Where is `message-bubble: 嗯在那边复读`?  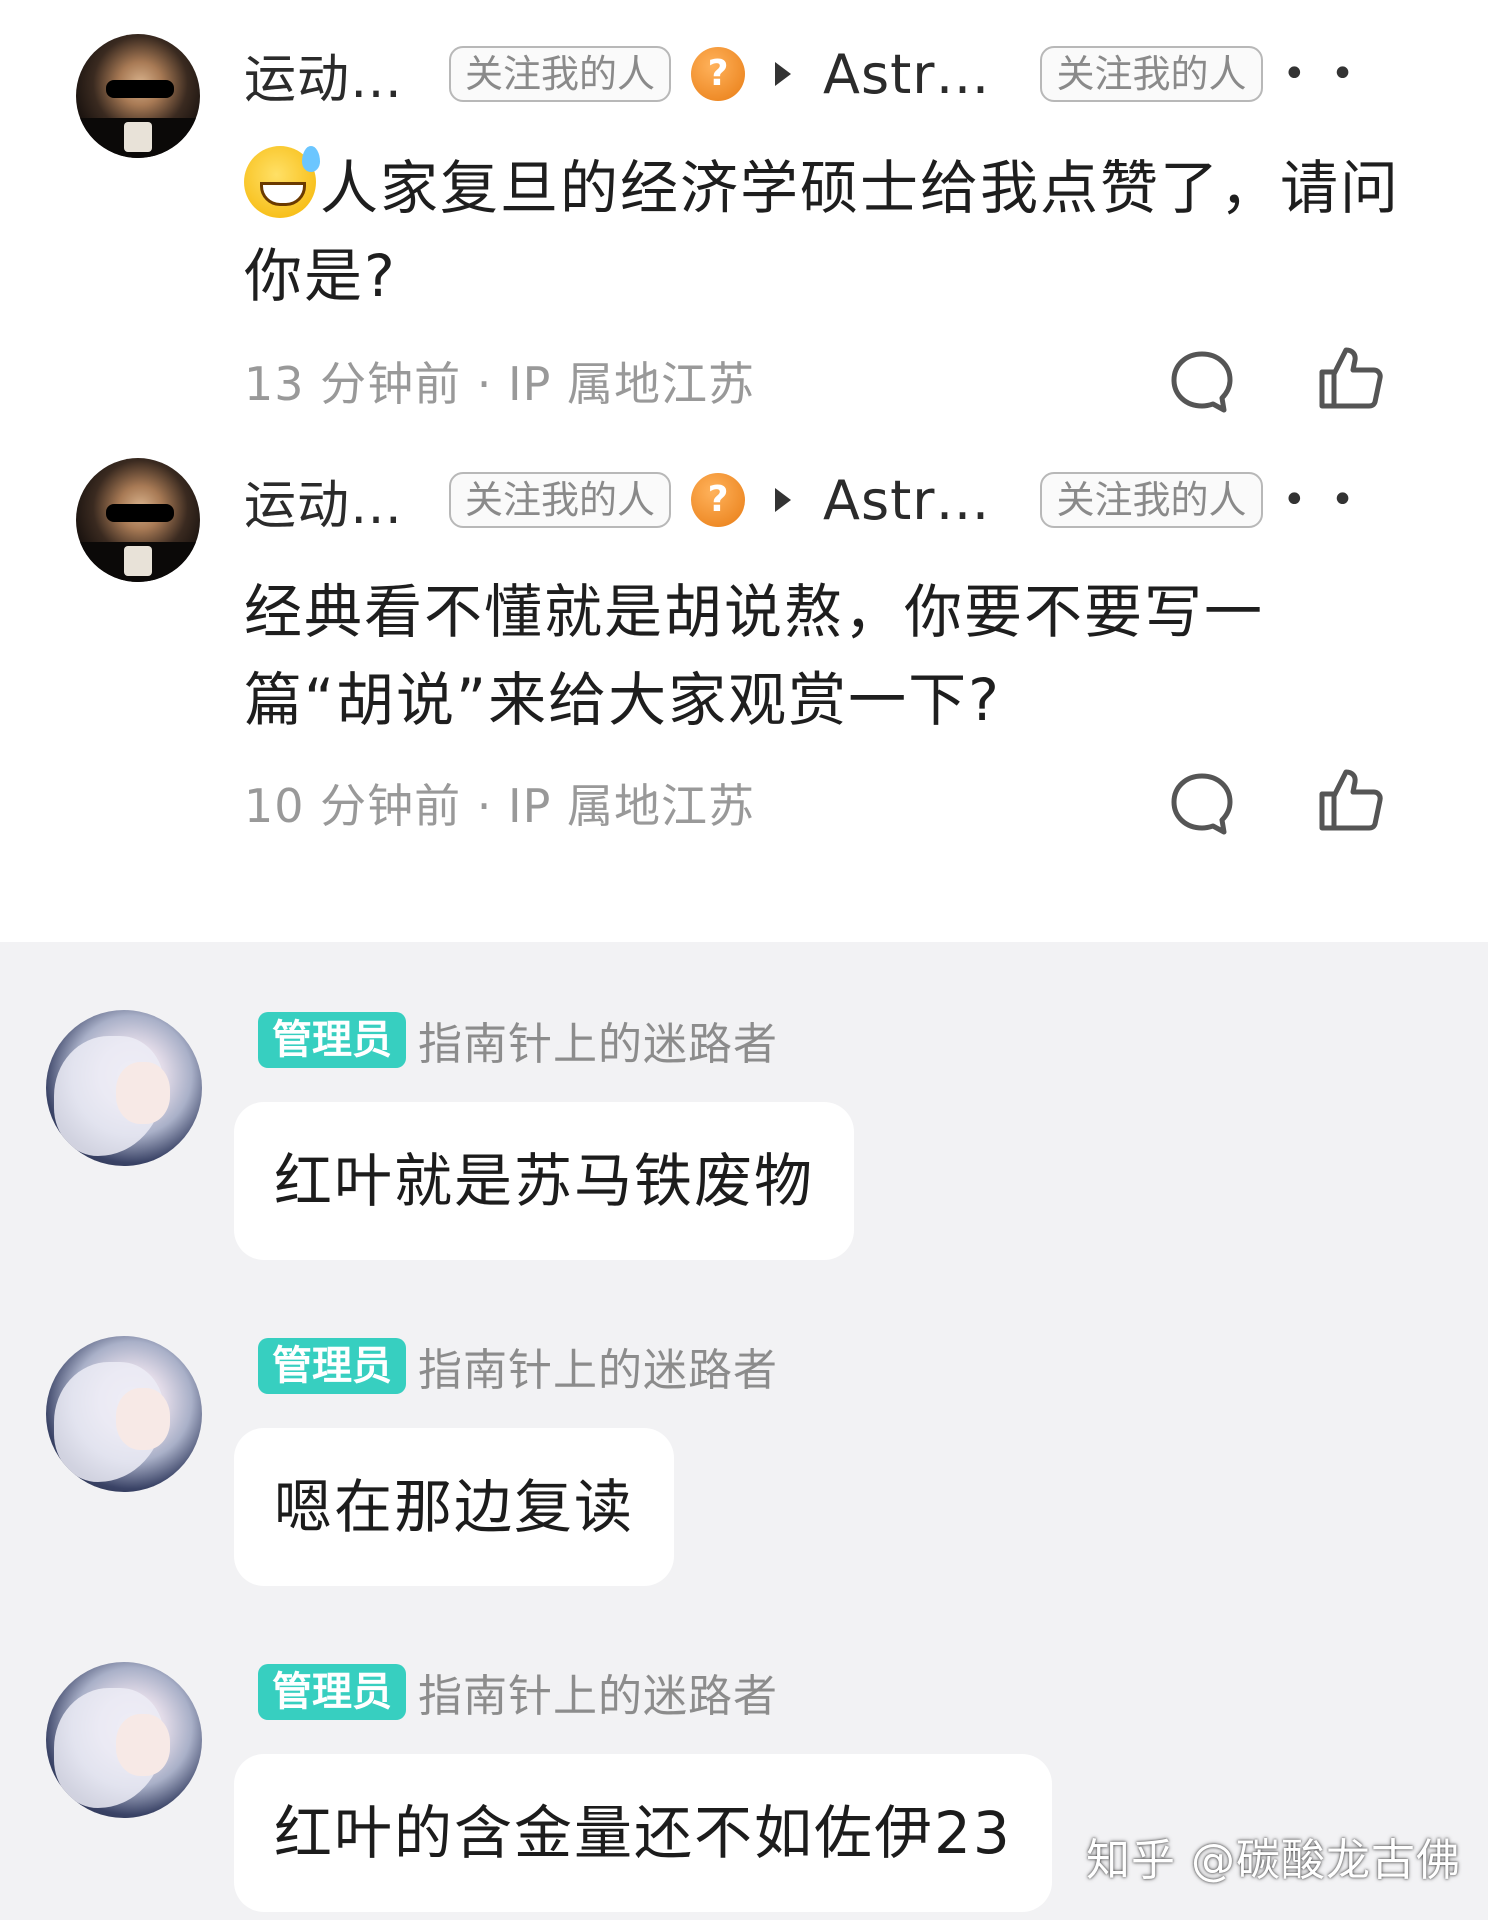
message-bubble: 嗯在那边复读 is located at coordinates (454, 1507).